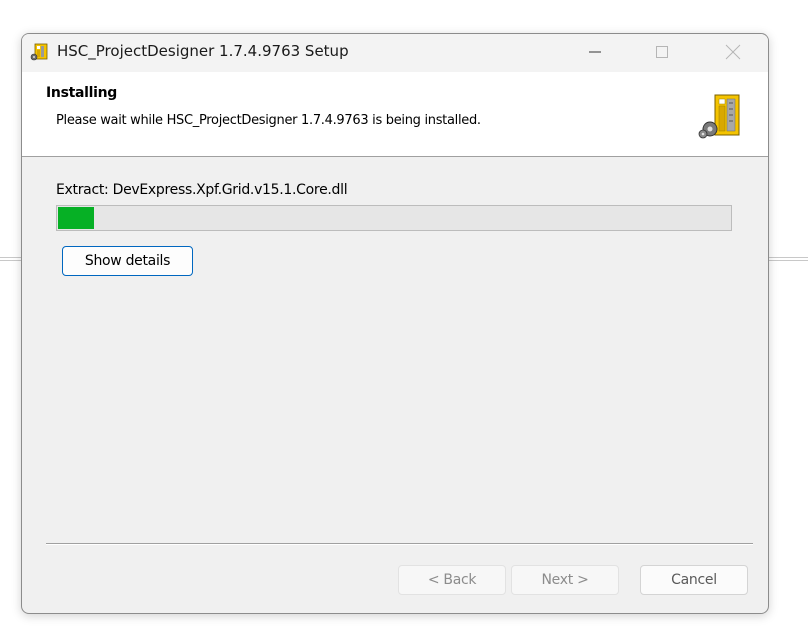 This screenshot has width=808, height=631. I want to click on maximize-icon, so click(662, 52).